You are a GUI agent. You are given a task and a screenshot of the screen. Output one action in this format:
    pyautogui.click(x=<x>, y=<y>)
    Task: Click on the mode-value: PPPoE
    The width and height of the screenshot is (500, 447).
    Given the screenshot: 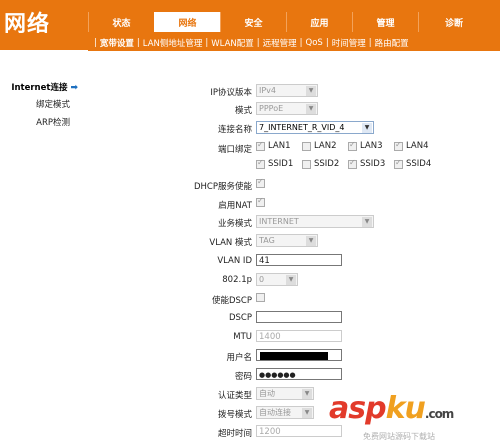 What is the action you would take?
    pyautogui.click(x=271, y=108)
    